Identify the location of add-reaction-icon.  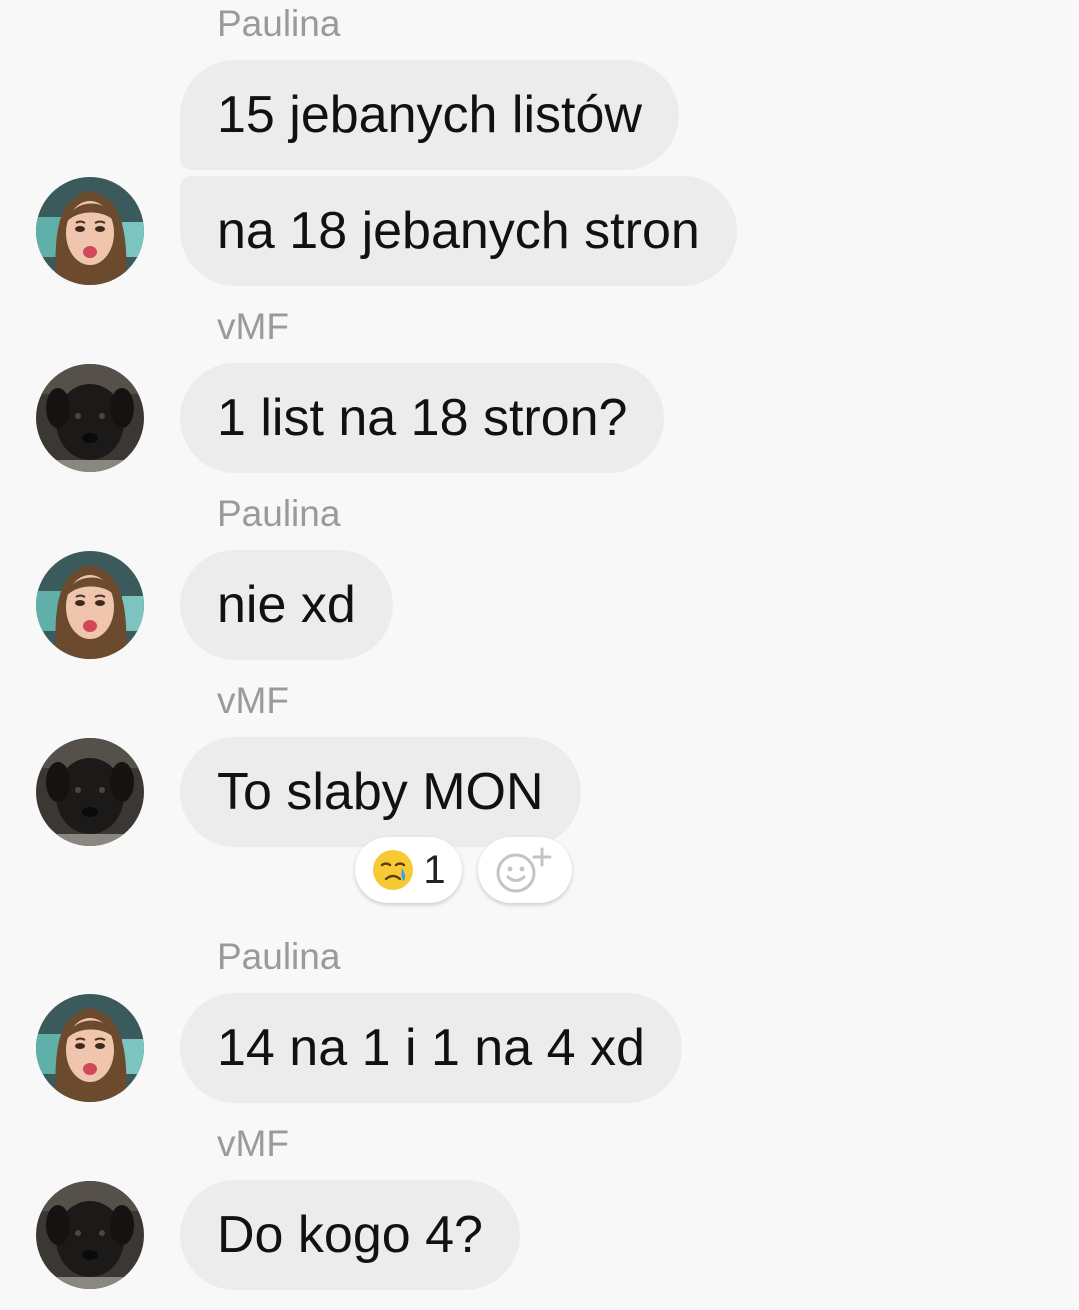
(524, 870).